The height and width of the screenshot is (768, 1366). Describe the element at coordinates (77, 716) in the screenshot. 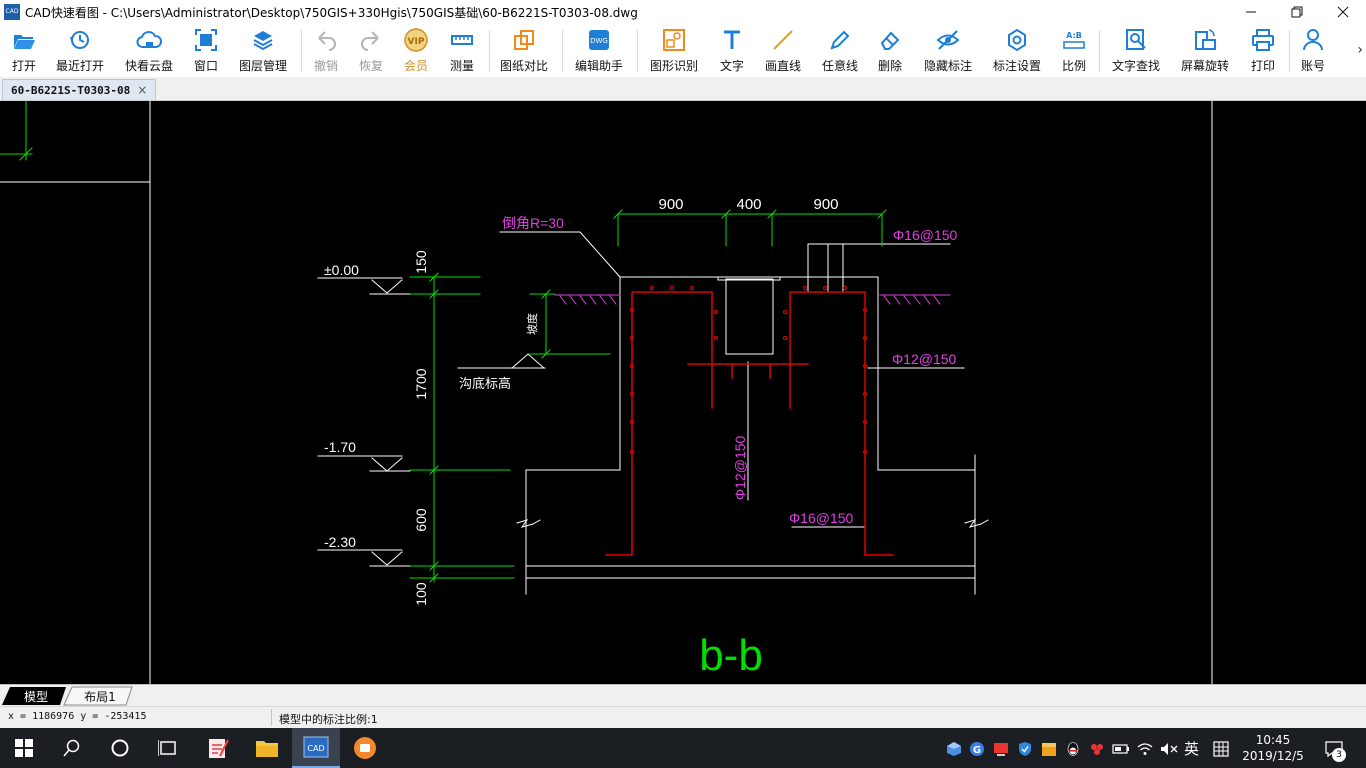

I see `cursor-coordinates: x = 1186976 y = -253415` at that location.